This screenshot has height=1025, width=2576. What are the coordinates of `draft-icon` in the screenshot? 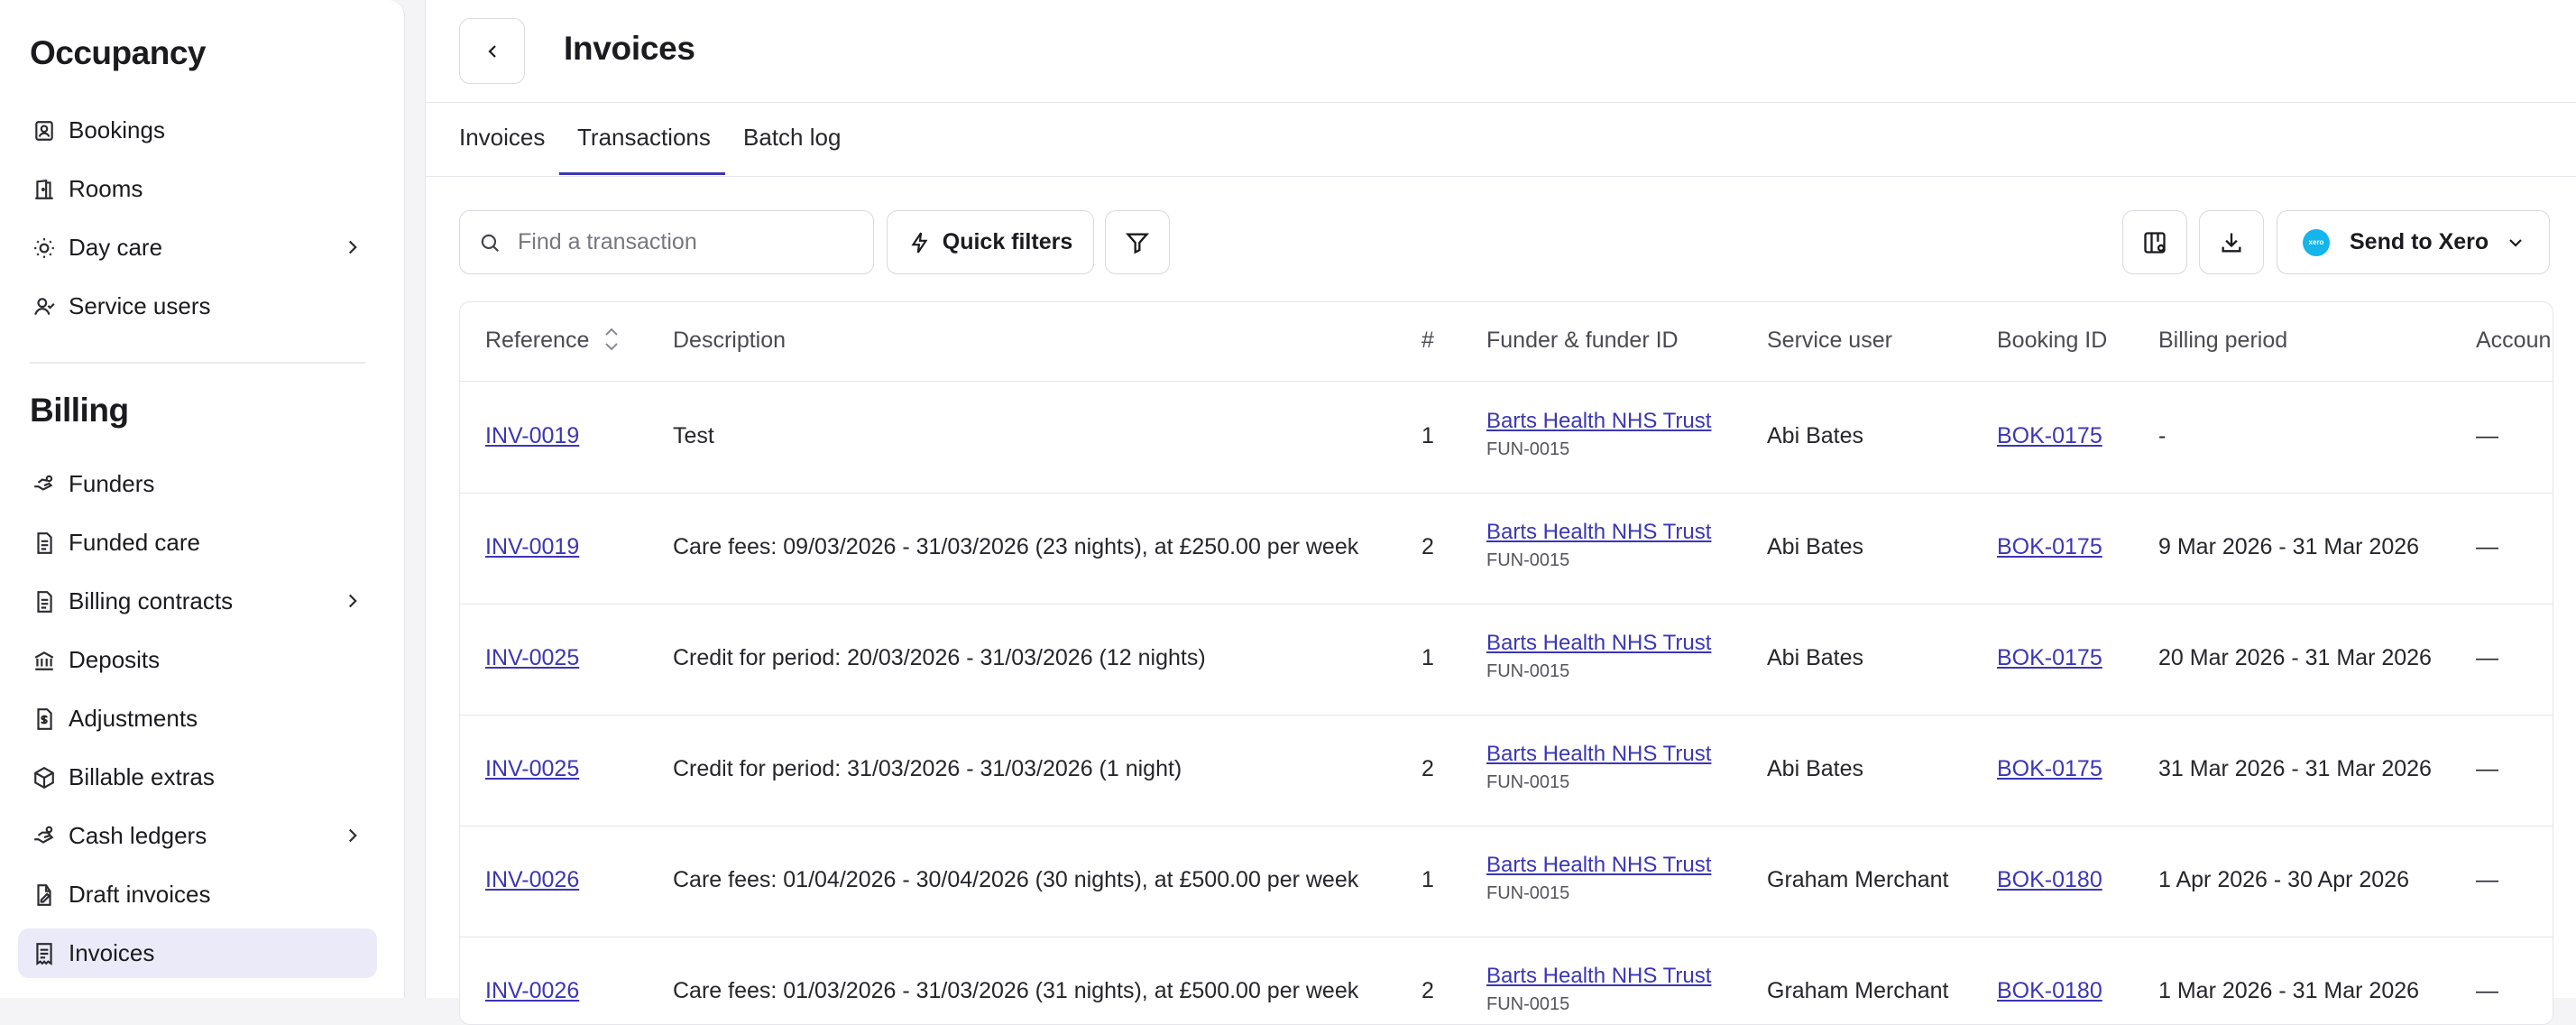 It's located at (44, 896).